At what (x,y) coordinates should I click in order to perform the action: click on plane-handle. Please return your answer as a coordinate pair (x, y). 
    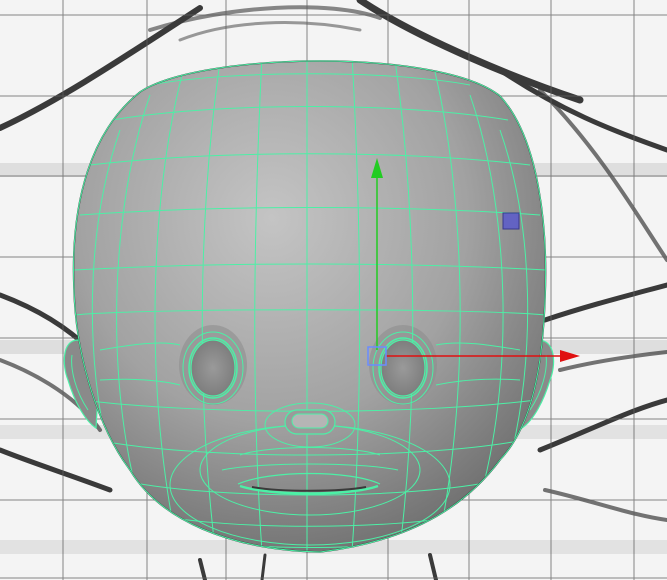
    Looking at the image, I should click on (511, 221).